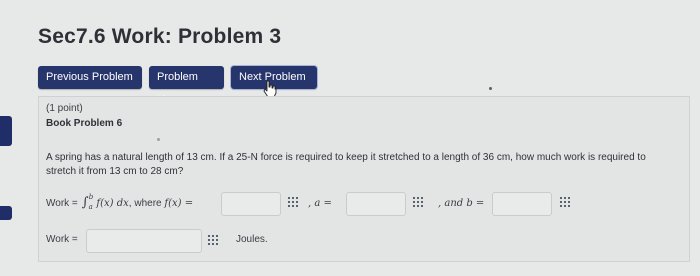 The height and width of the screenshot is (276, 700). Describe the element at coordinates (320, 203) in the screenshot. I see `a-label: , a =` at that location.